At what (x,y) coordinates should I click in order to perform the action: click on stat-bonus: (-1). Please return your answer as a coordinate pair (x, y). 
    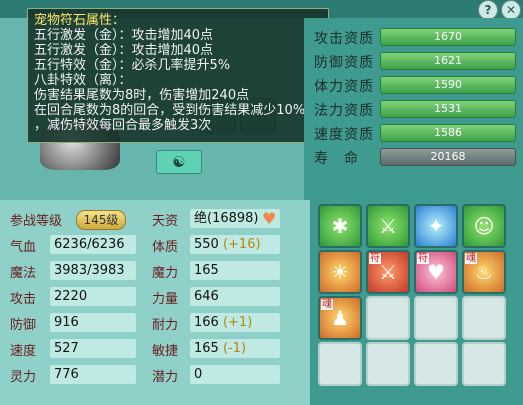
    Looking at the image, I should click on (234, 348).